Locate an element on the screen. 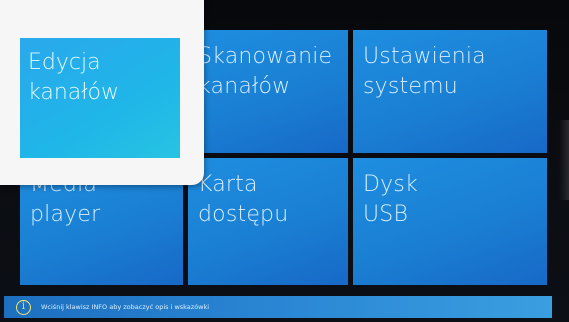 The image size is (569, 322). tile-label-line1: Dysk is located at coordinates (390, 184).